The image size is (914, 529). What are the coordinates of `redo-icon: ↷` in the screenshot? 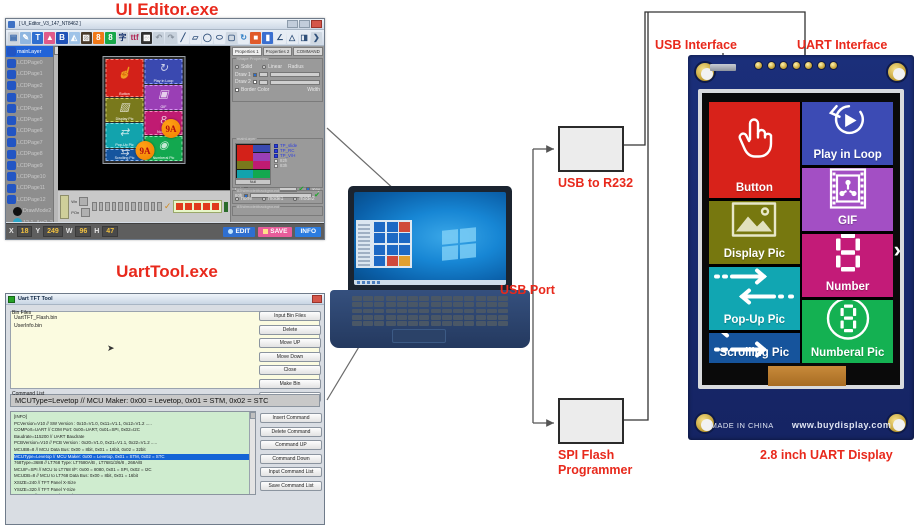 It's located at (171, 37).